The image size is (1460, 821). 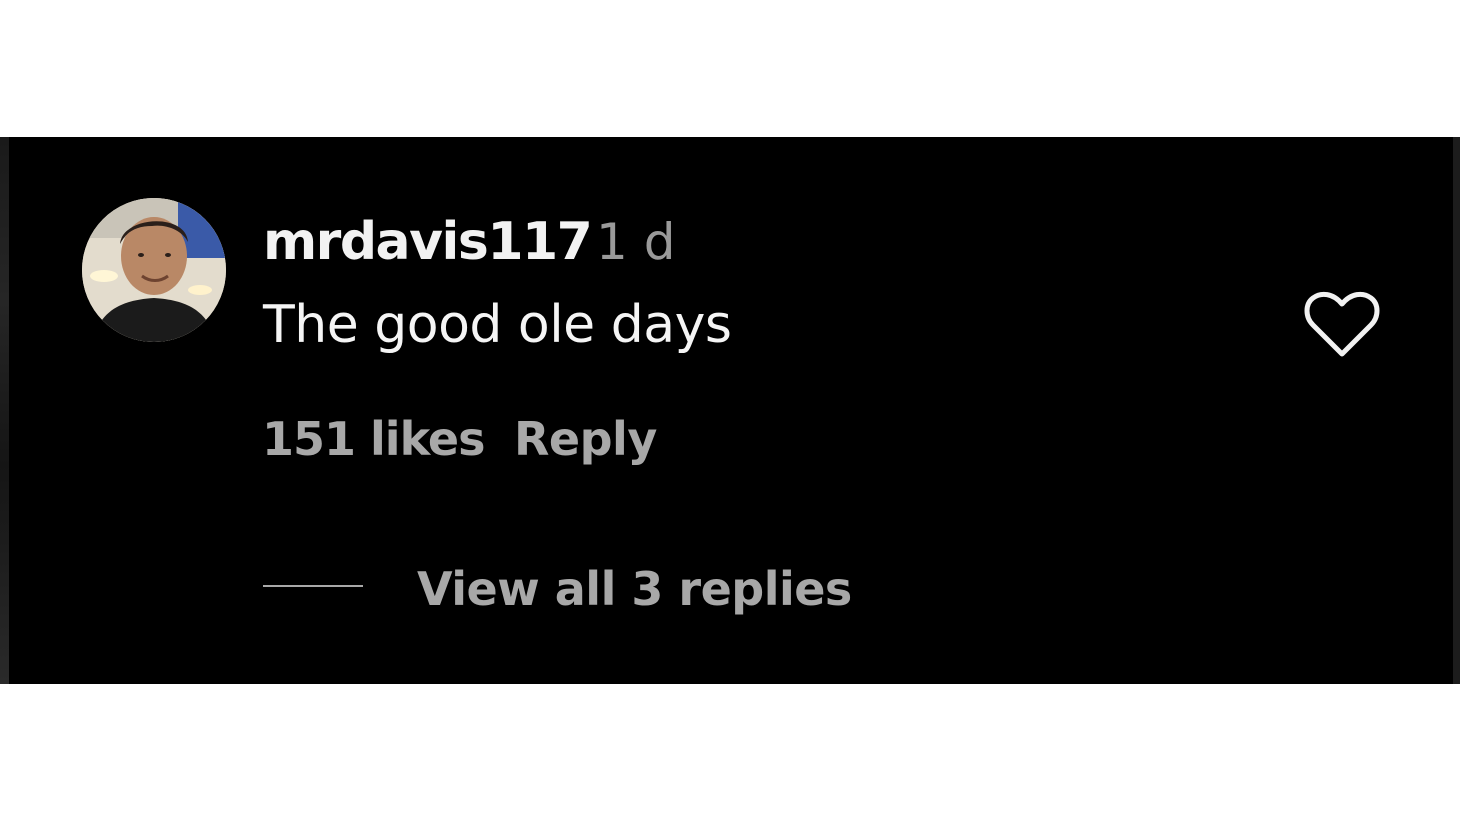 I want to click on comment-text: The good ole days, so click(x=497, y=325).